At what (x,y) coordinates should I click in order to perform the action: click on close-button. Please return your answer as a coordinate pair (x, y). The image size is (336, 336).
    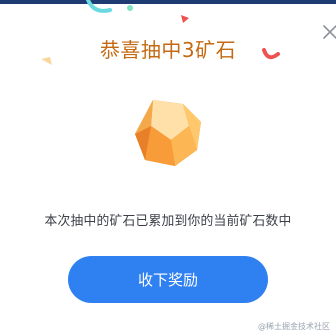
    Looking at the image, I should click on (329, 32).